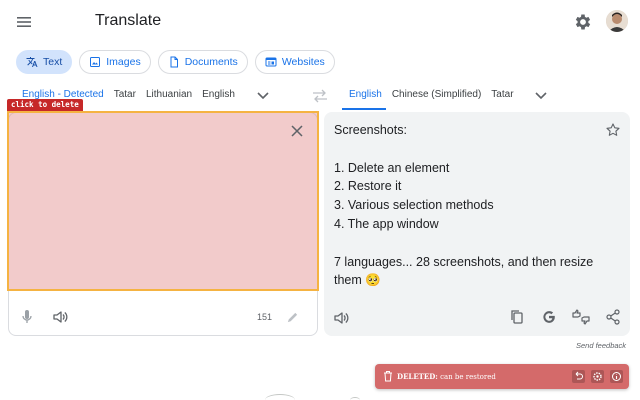  What do you see at coordinates (601, 345) in the screenshot?
I see `send-feedback-link: Send feedback` at bounding box center [601, 345].